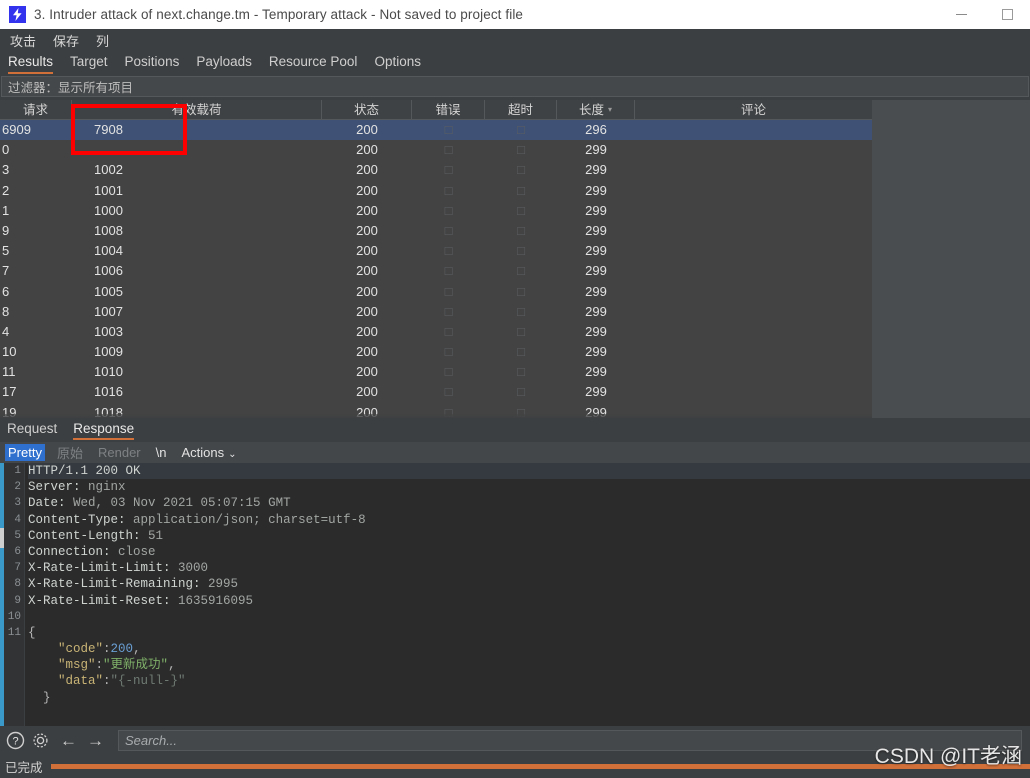 This screenshot has height=778, width=1030. Describe the element at coordinates (31, 64) in the screenshot. I see `tab-results: Results` at that location.